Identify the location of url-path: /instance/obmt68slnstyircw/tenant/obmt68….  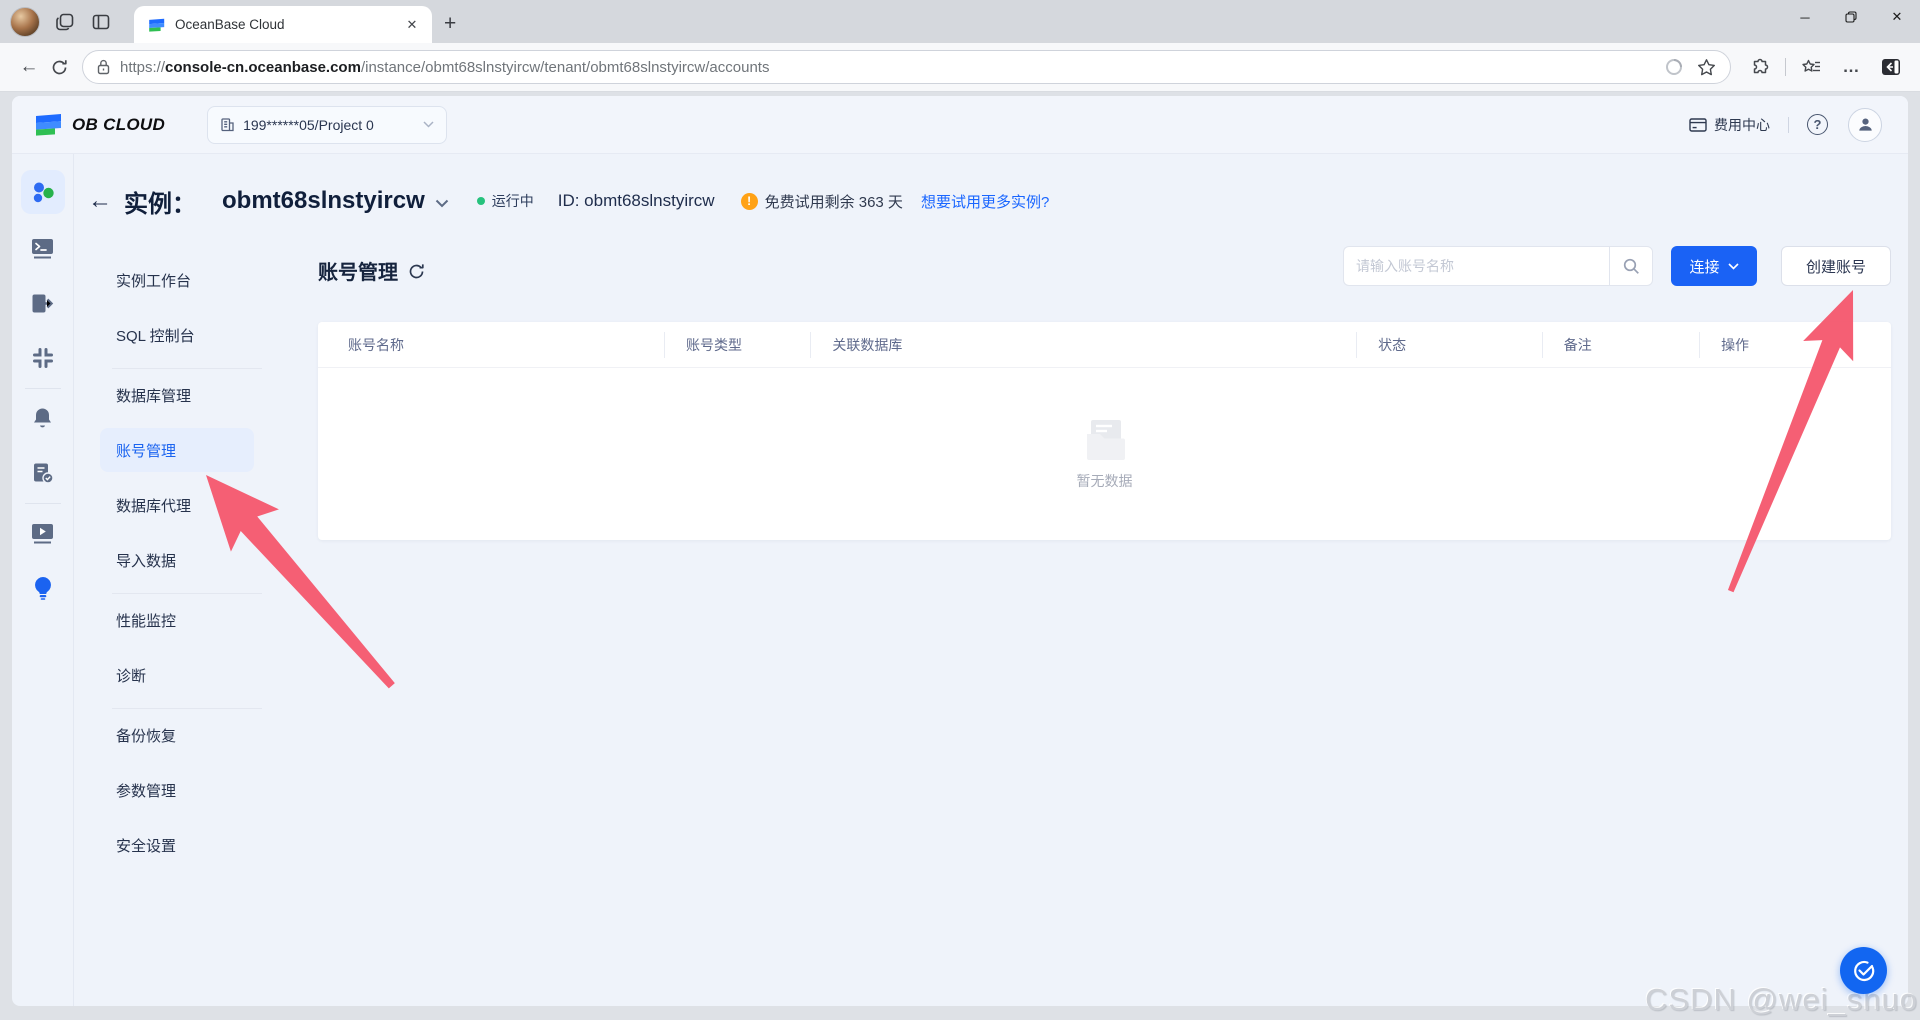
(565, 67).